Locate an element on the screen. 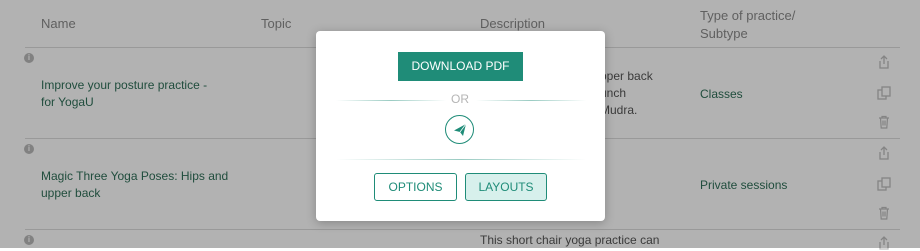 Image resolution: width=920 pixels, height=251 pixels. send-button is located at coordinates (459, 129).